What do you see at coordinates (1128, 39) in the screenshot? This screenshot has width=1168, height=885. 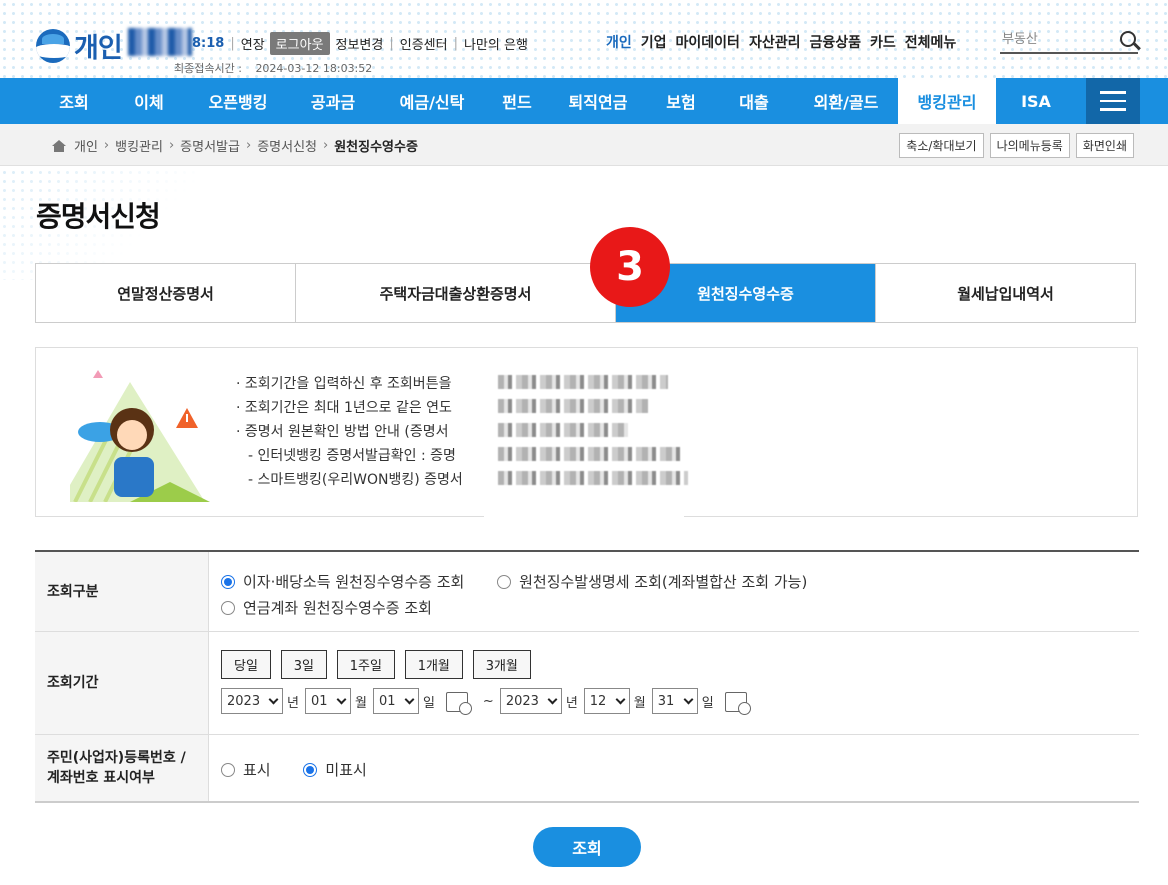 I see `search-icon` at bounding box center [1128, 39].